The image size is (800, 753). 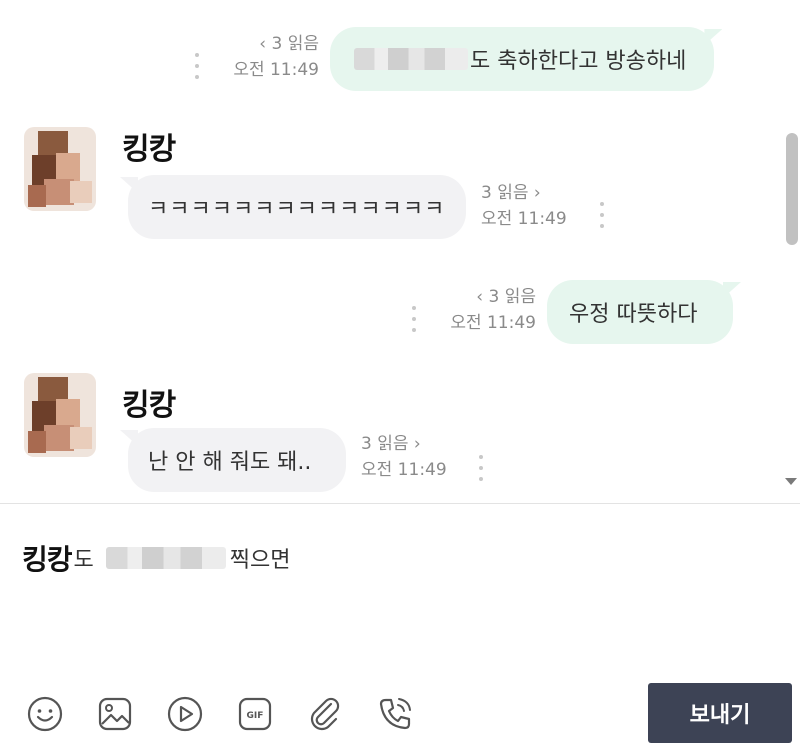 I want to click on message-text: 난 안 해 줘도 돼.., so click(x=230, y=462).